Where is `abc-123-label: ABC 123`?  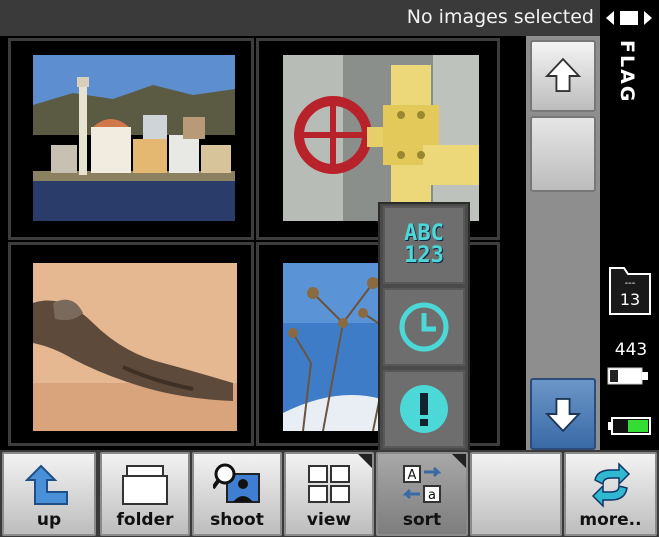
abc-123-label: ABC 123 is located at coordinates (424, 244).